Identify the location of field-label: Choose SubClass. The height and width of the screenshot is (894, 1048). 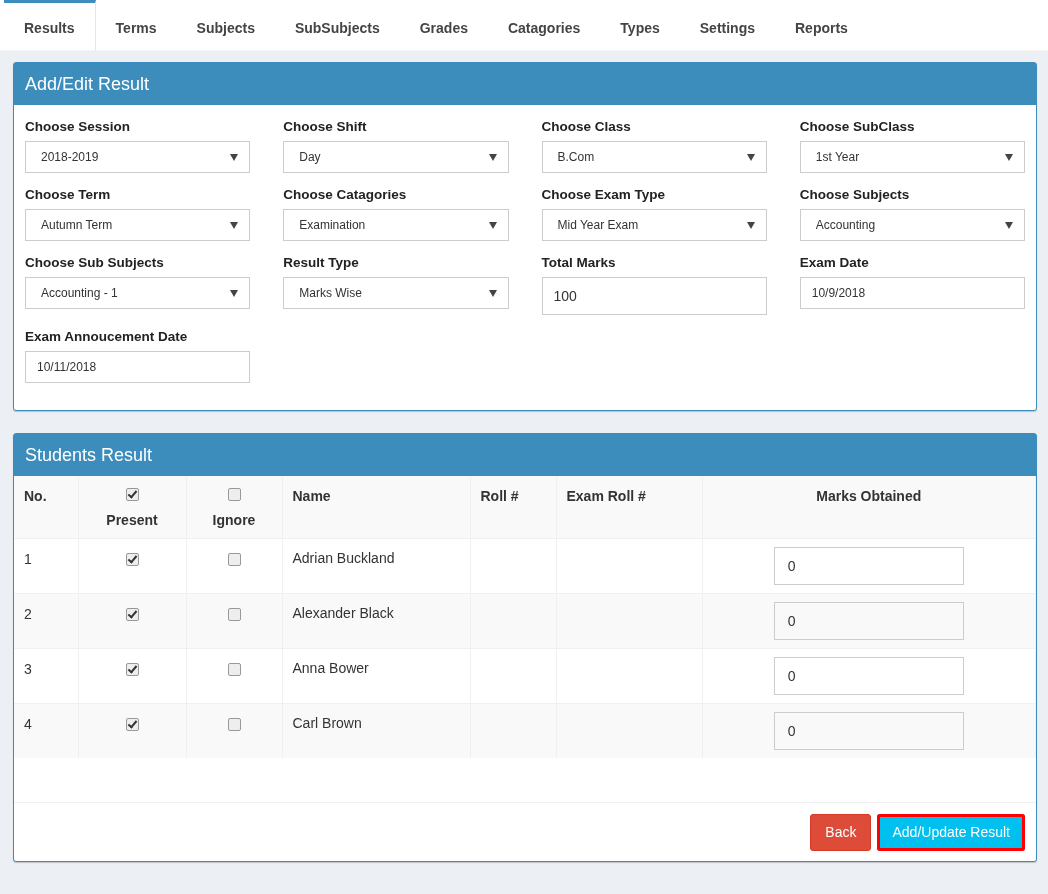
(857, 126).